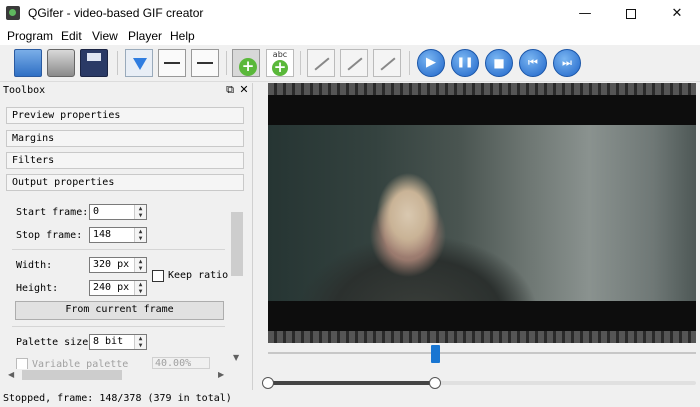 The height and width of the screenshot is (407, 700). Describe the element at coordinates (181, 363) in the screenshot. I see `variable-palette-value: 40.00%` at that location.